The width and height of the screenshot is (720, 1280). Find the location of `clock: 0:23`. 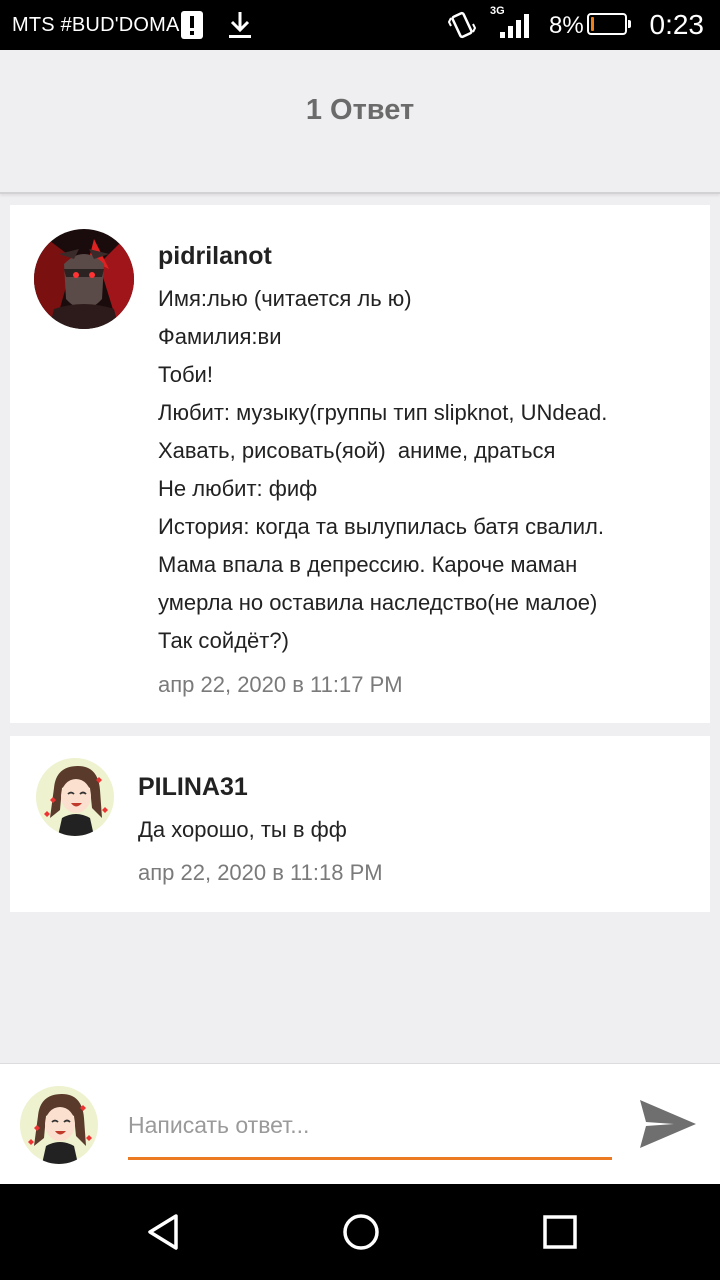

clock: 0:23 is located at coordinates (677, 24).